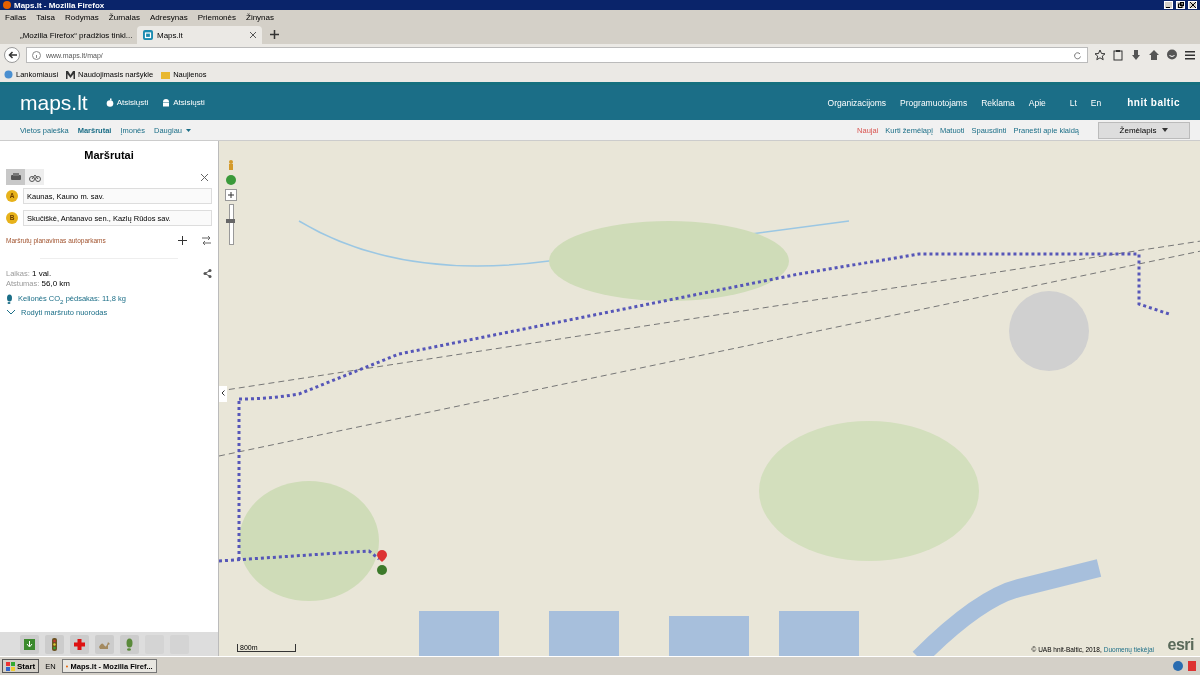 This screenshot has width=1200, height=675. Describe the element at coordinates (216, 17) in the screenshot. I see `menu-item: Priemonės` at that location.